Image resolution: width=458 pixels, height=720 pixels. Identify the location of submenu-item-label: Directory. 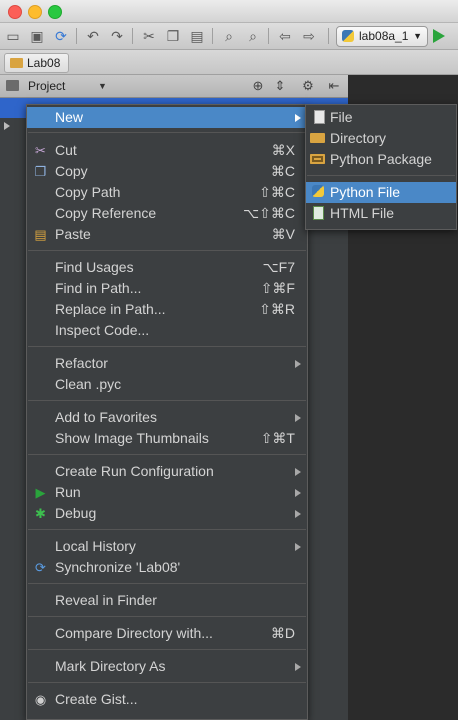
(358, 138).